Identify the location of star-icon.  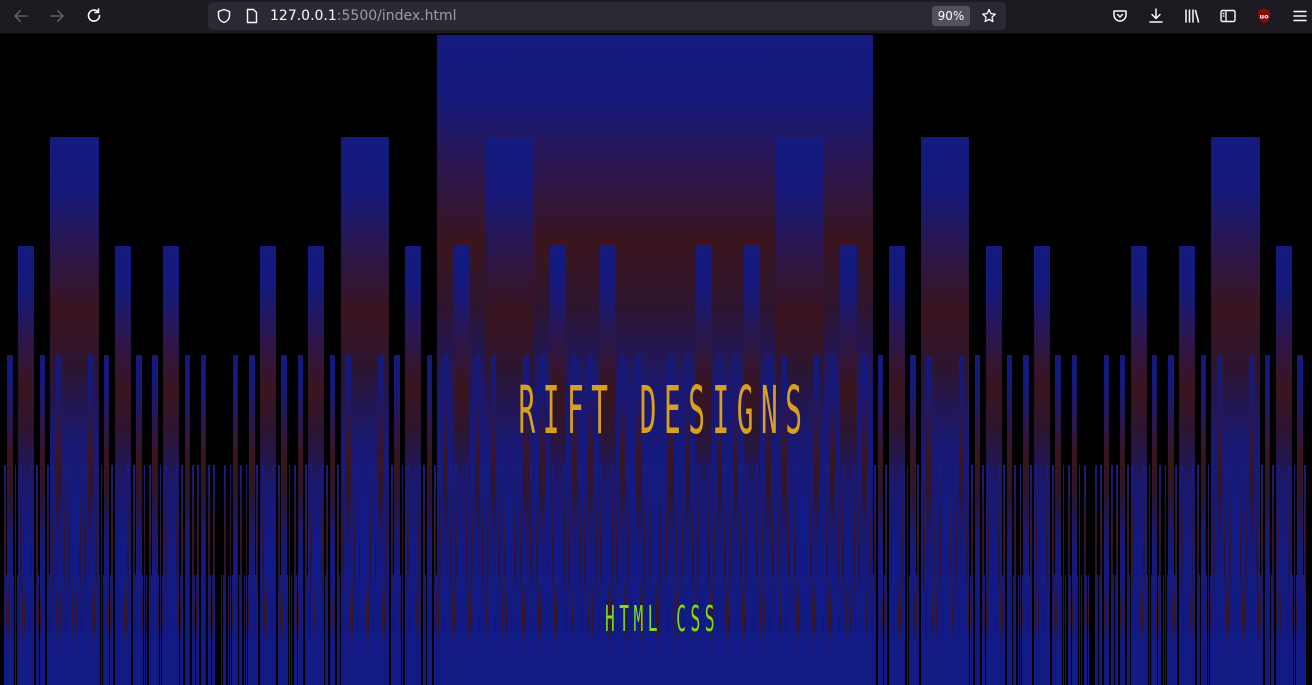
(989, 16).